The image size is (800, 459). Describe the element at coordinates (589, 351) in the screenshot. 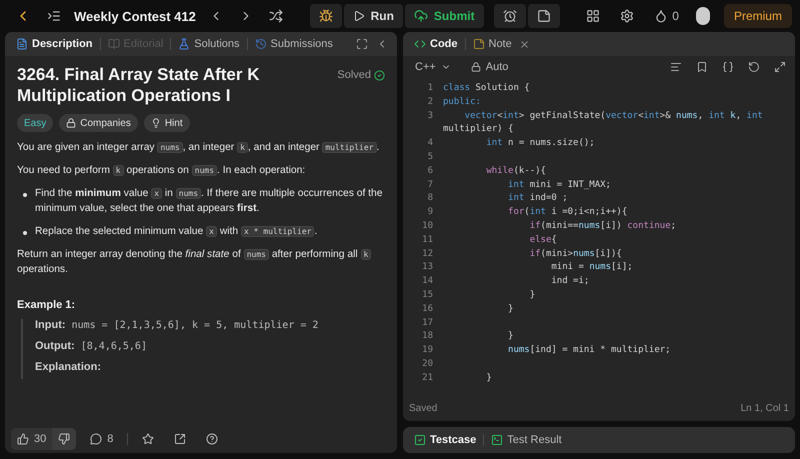

I see `code-line: nums[ind] = mini * multiplier;` at that location.